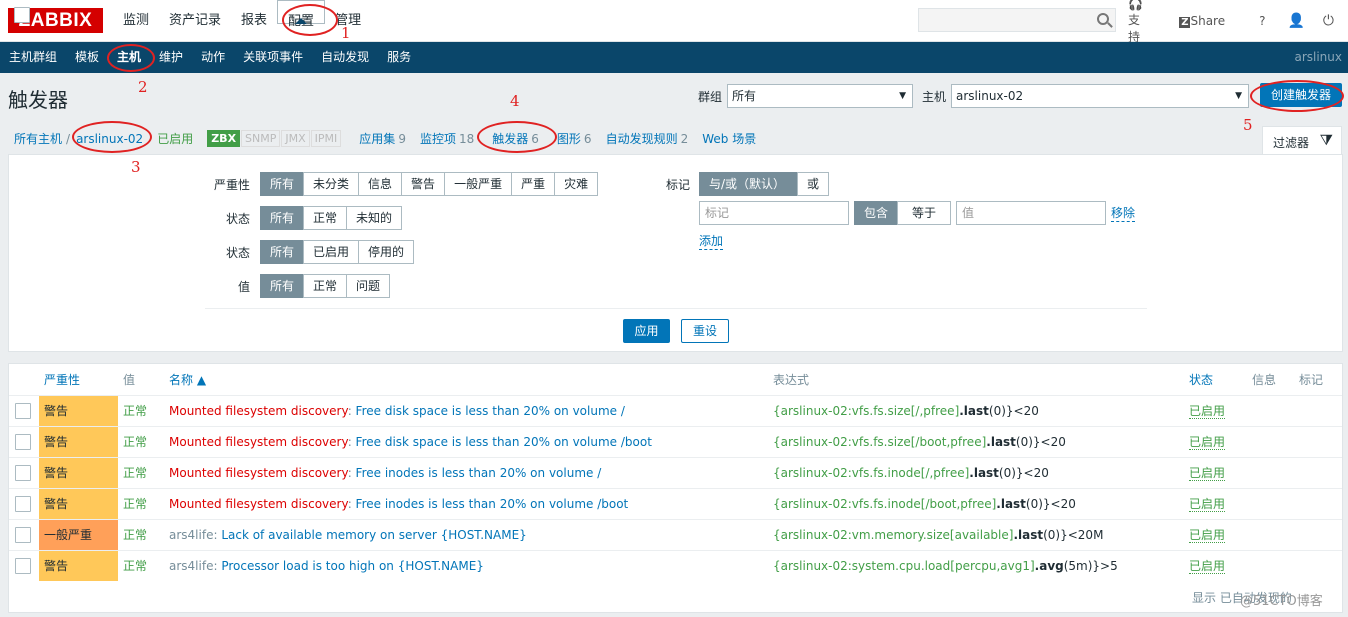 This screenshot has height=617, width=1348. What do you see at coordinates (893, 535) in the screenshot?
I see `expression-item-link: {arslinux-02:vm.memory.size[available]` at bounding box center [893, 535].